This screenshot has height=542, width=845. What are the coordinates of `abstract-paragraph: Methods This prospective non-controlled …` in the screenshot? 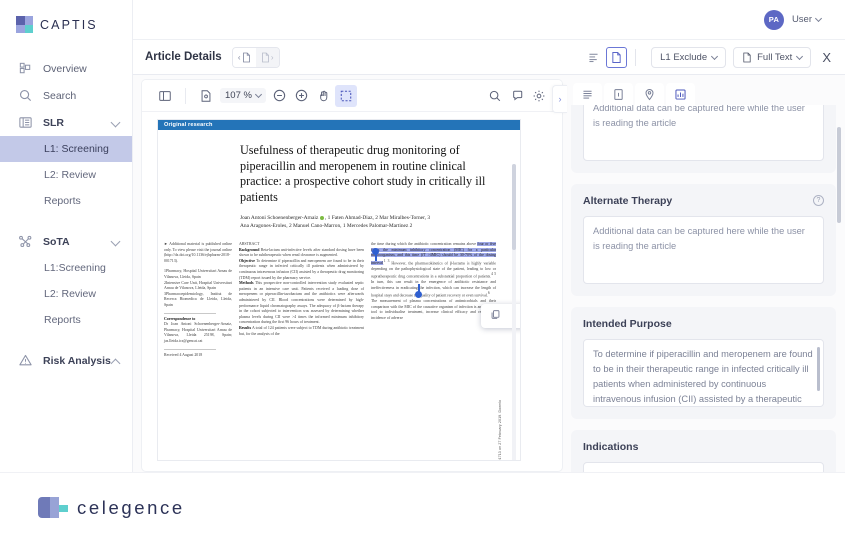 It's located at (301, 303).